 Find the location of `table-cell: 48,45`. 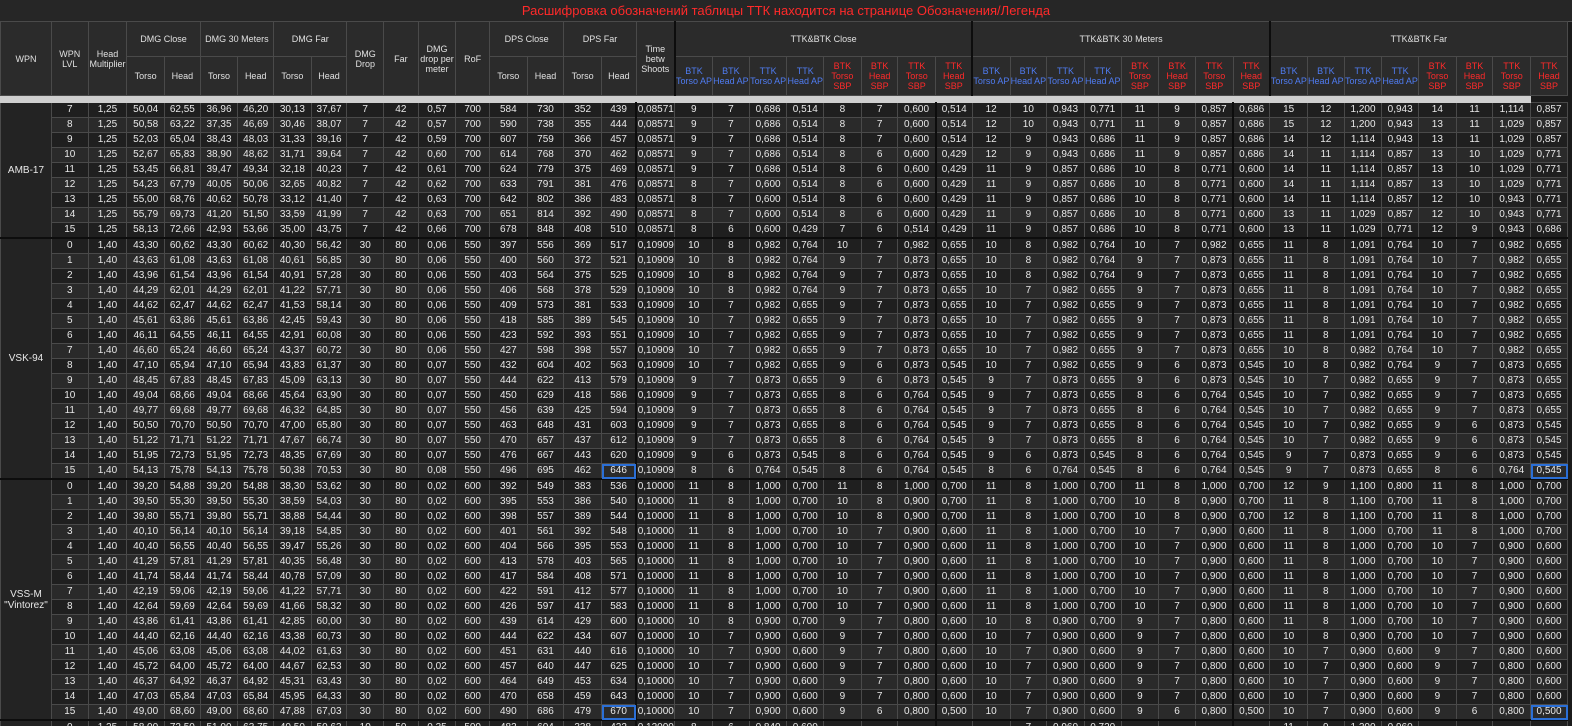

table-cell: 48,45 is located at coordinates (145, 381).